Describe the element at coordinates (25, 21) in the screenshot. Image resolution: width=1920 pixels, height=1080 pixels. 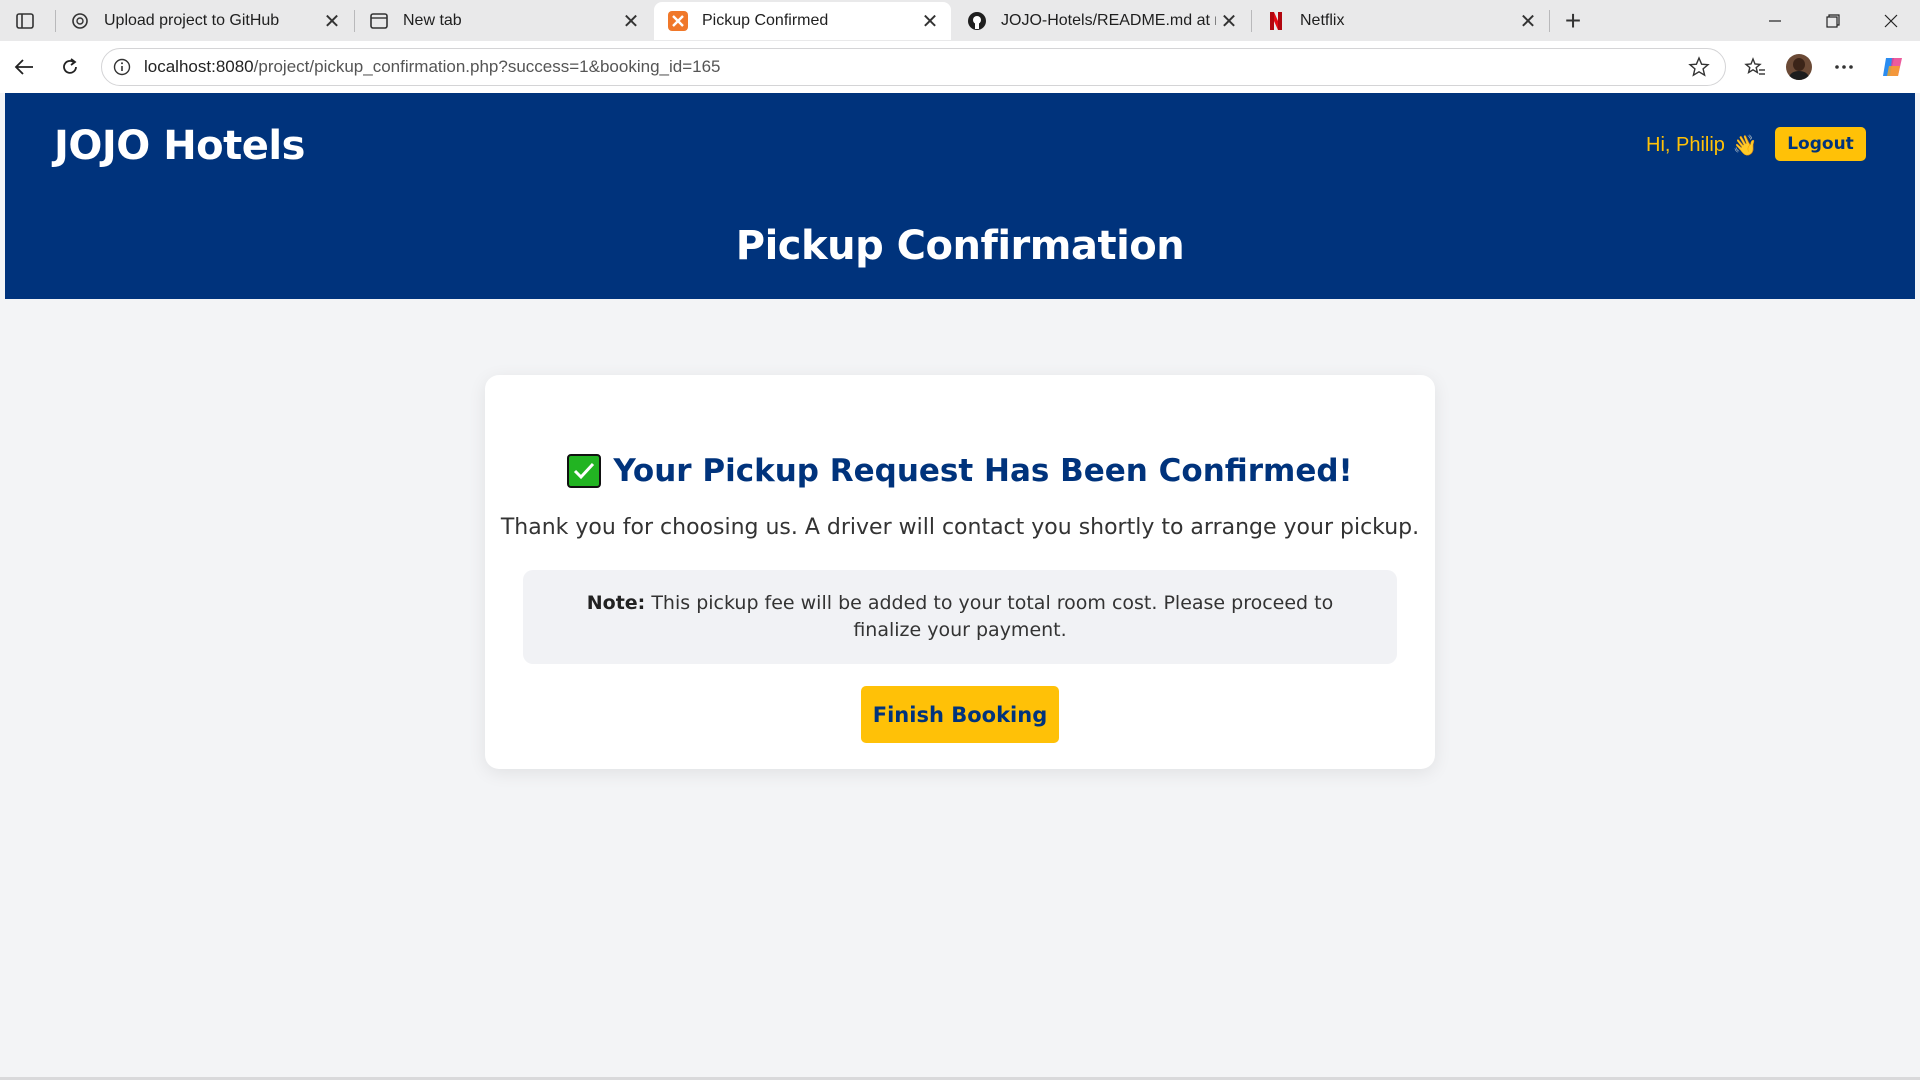
I see `sidebar-toggle-icon` at that location.